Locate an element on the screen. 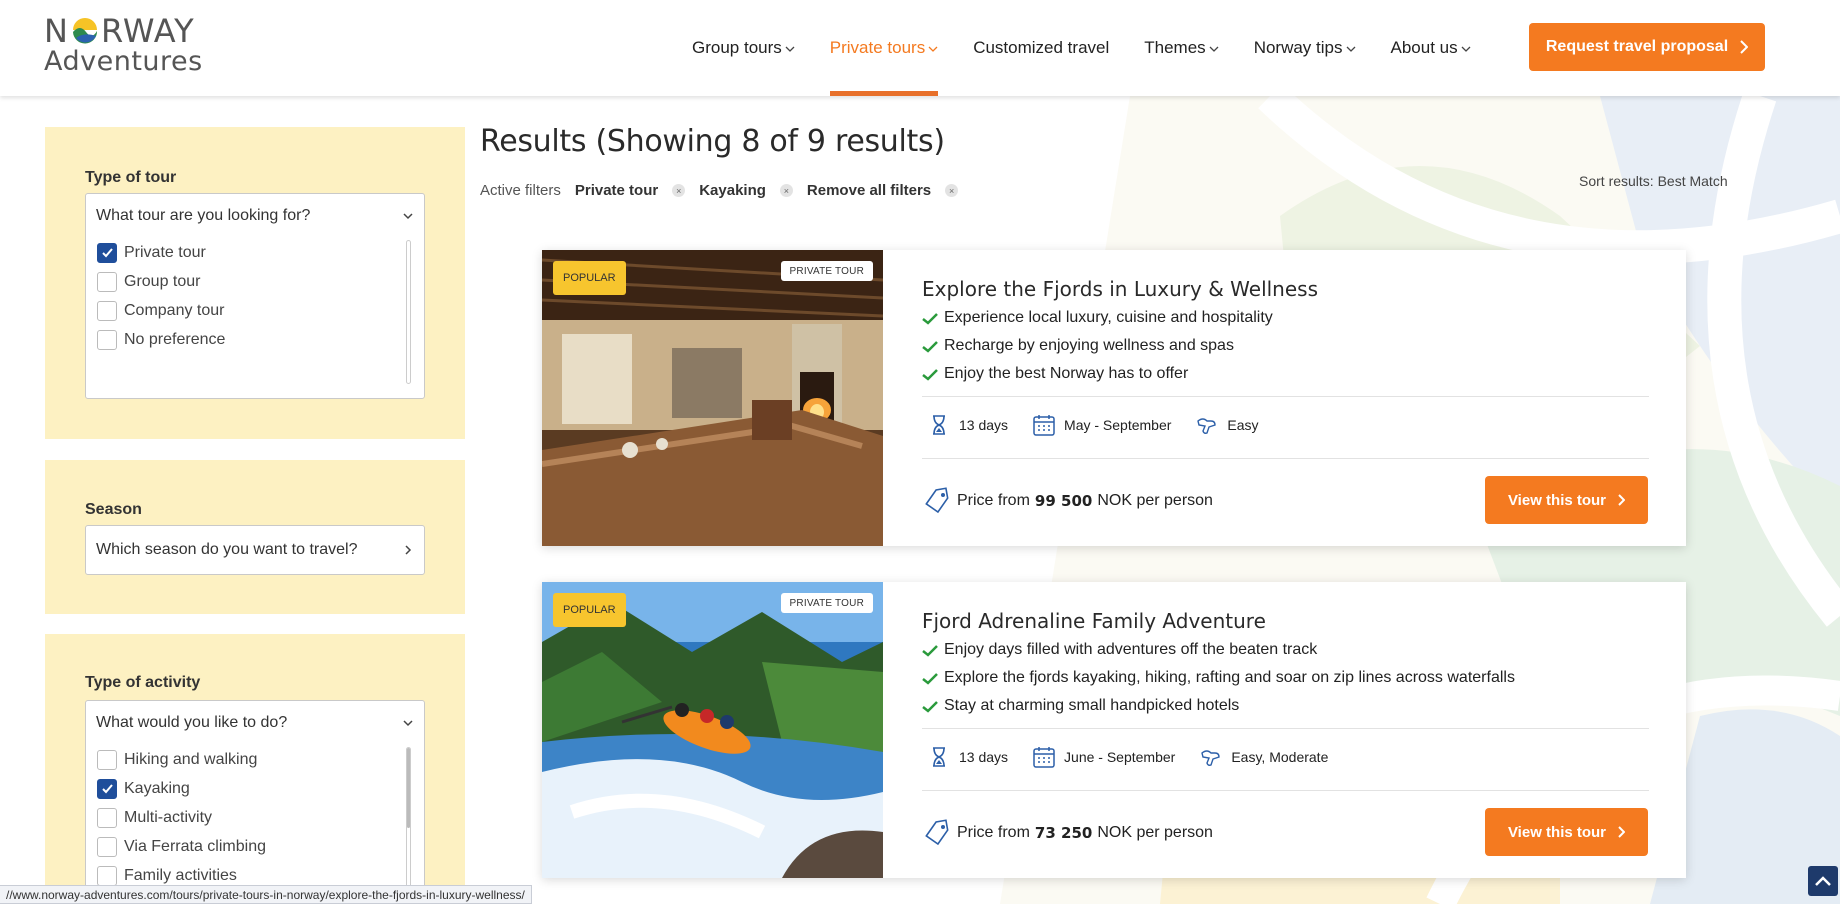  nav-themes: Themes is located at coordinates (1181, 48).